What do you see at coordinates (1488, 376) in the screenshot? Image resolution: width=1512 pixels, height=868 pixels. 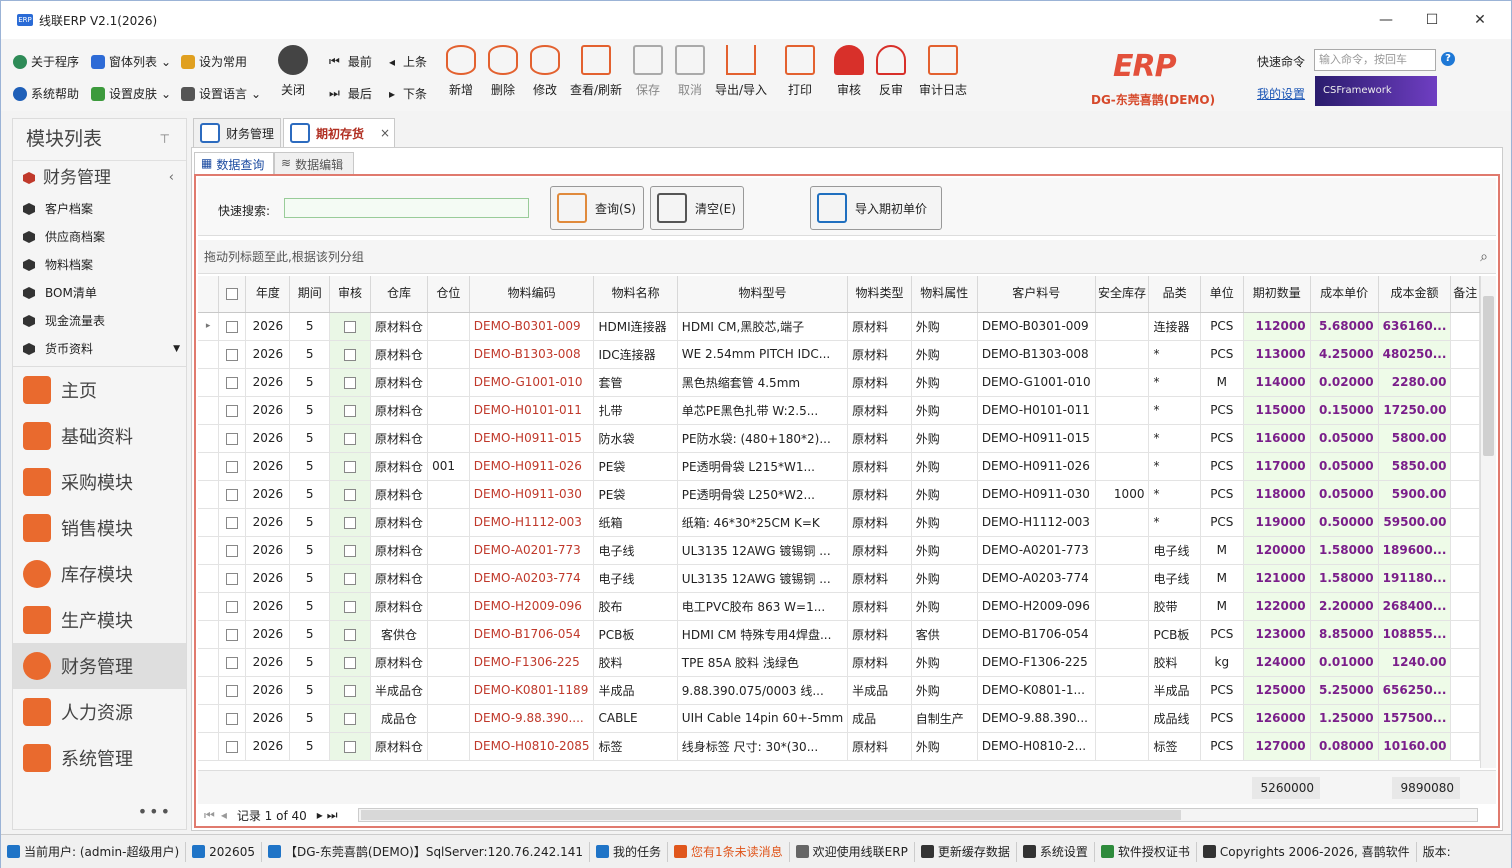 I see `scroll-thumb` at bounding box center [1488, 376].